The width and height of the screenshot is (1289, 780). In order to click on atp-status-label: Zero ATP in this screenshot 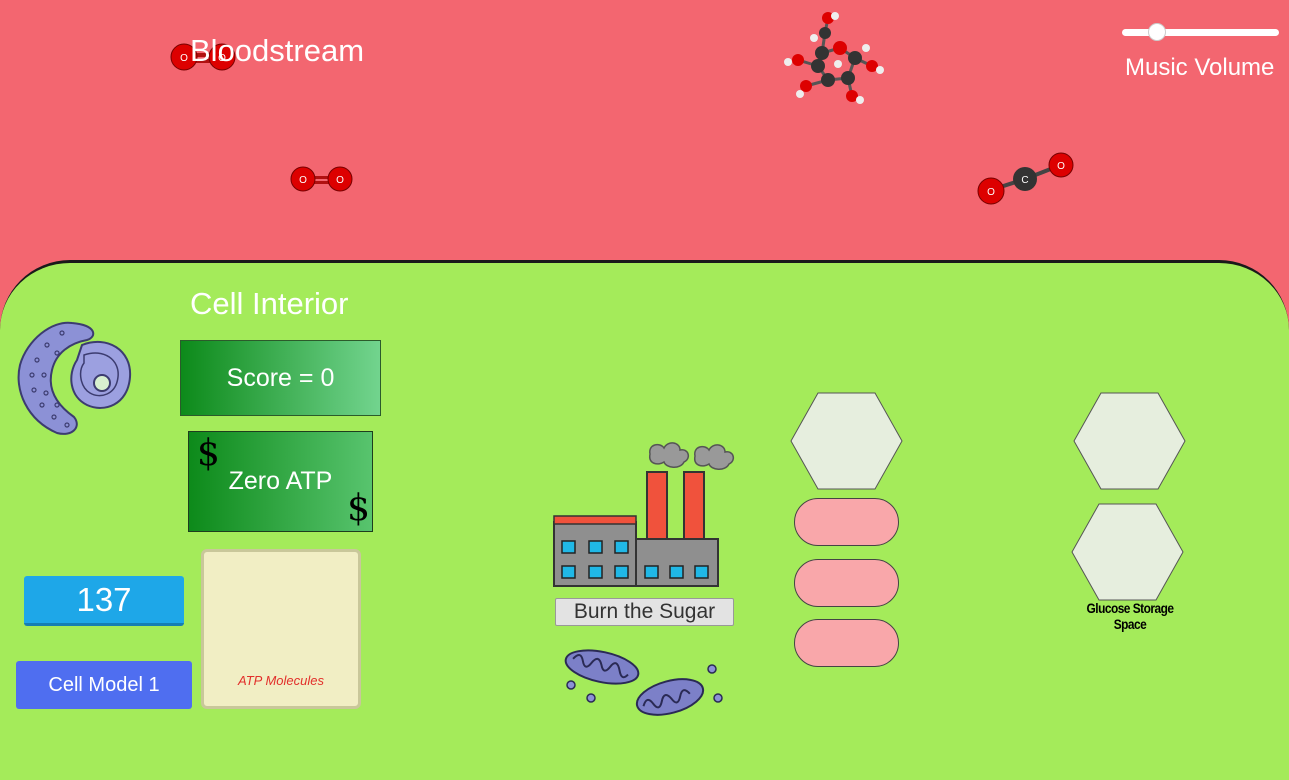, I will do `click(280, 481)`.